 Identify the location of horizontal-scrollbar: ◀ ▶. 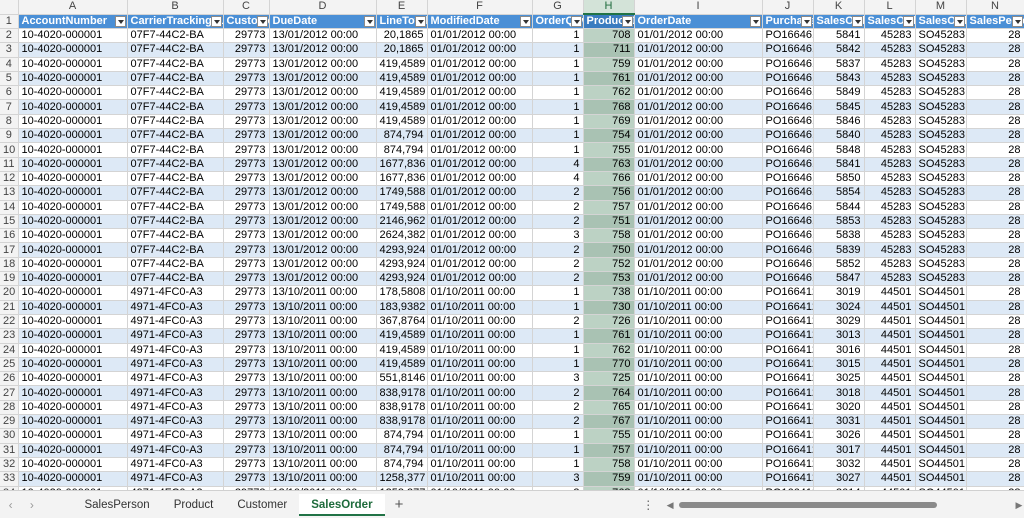
(844, 505).